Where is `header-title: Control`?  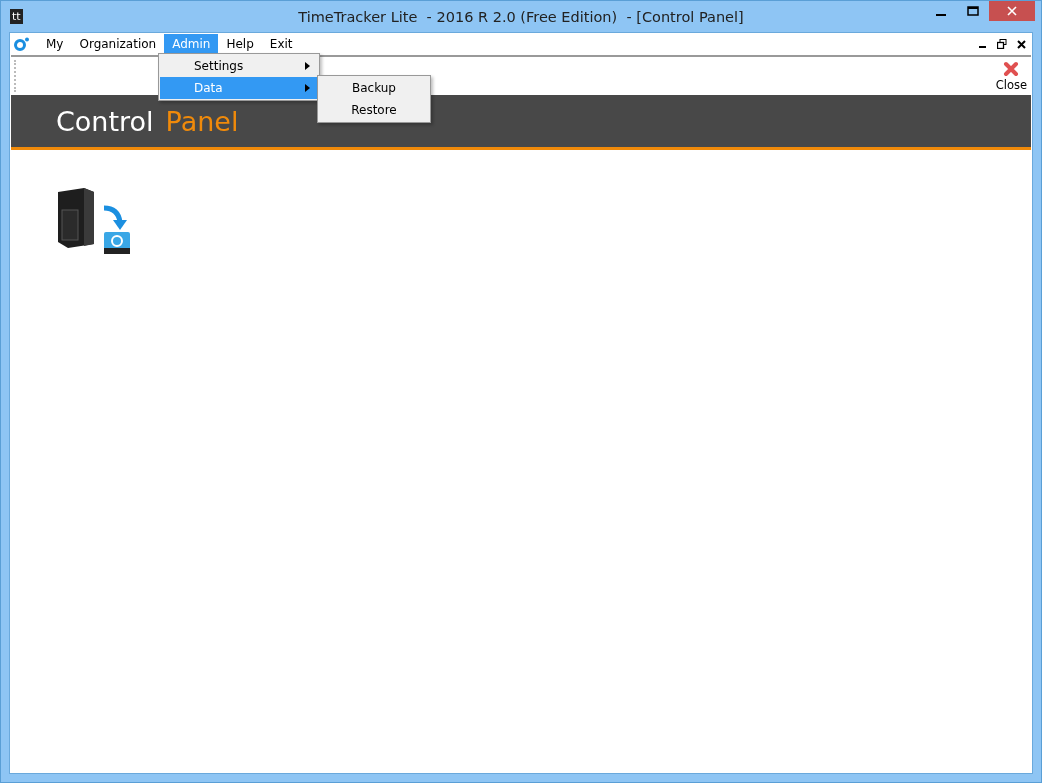 header-title: Control is located at coordinates (105, 121).